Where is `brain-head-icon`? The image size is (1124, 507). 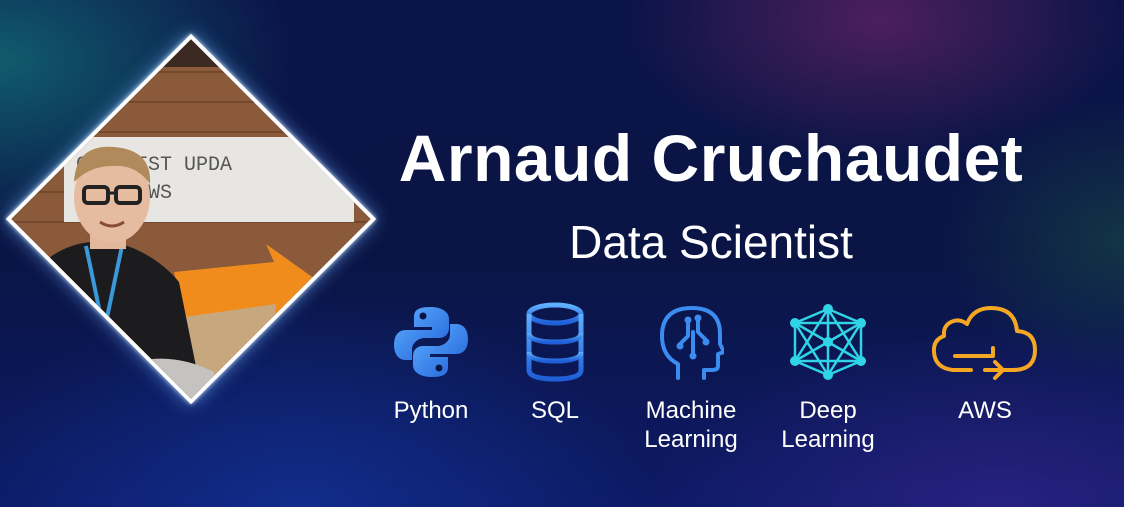 brain-head-icon is located at coordinates (692, 343).